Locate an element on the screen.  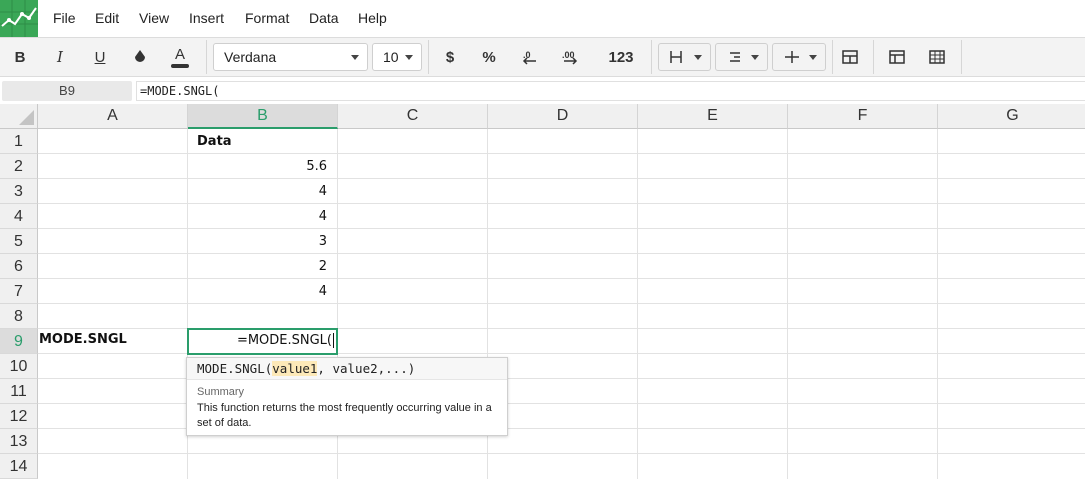
row-header-11: 11 is located at coordinates (19, 391).